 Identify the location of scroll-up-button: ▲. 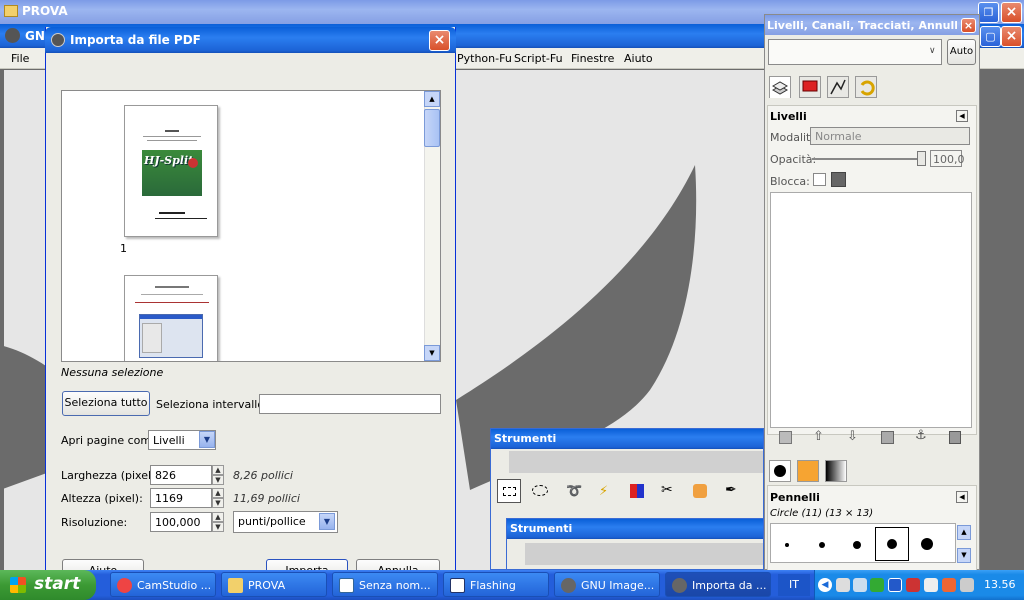
(432, 99).